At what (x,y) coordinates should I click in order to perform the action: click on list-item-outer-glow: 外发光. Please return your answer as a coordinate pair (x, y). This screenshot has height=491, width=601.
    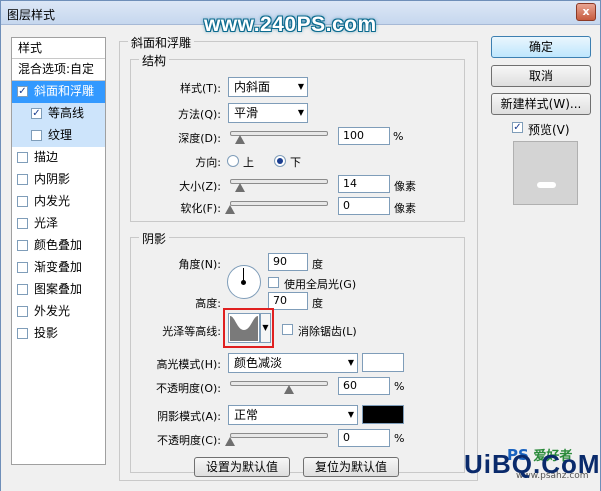
    Looking at the image, I should click on (58, 312).